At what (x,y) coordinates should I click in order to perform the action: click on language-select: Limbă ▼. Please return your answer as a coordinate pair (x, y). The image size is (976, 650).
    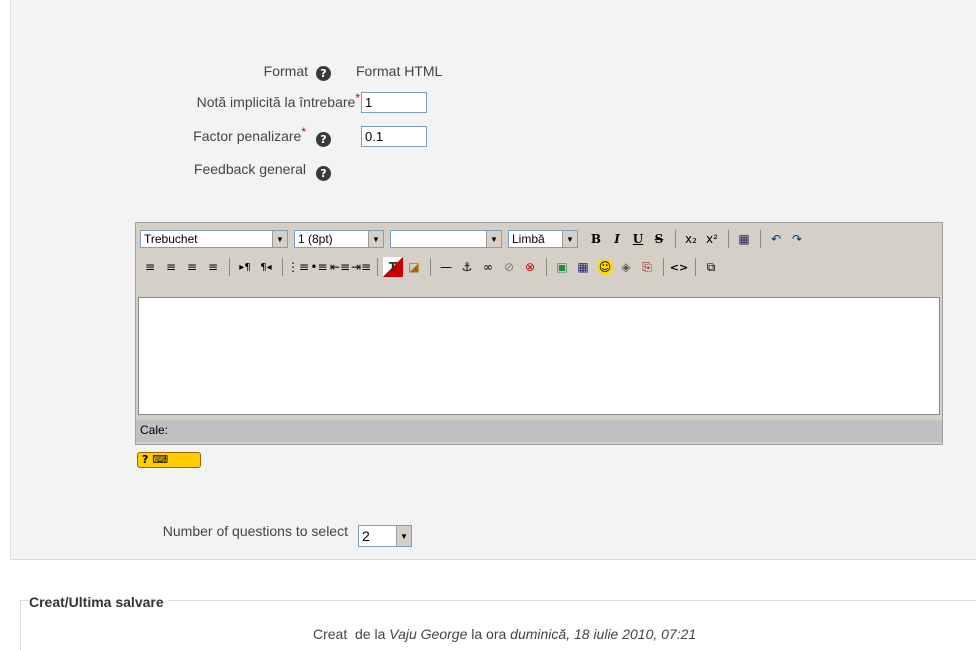
    Looking at the image, I should click on (543, 239).